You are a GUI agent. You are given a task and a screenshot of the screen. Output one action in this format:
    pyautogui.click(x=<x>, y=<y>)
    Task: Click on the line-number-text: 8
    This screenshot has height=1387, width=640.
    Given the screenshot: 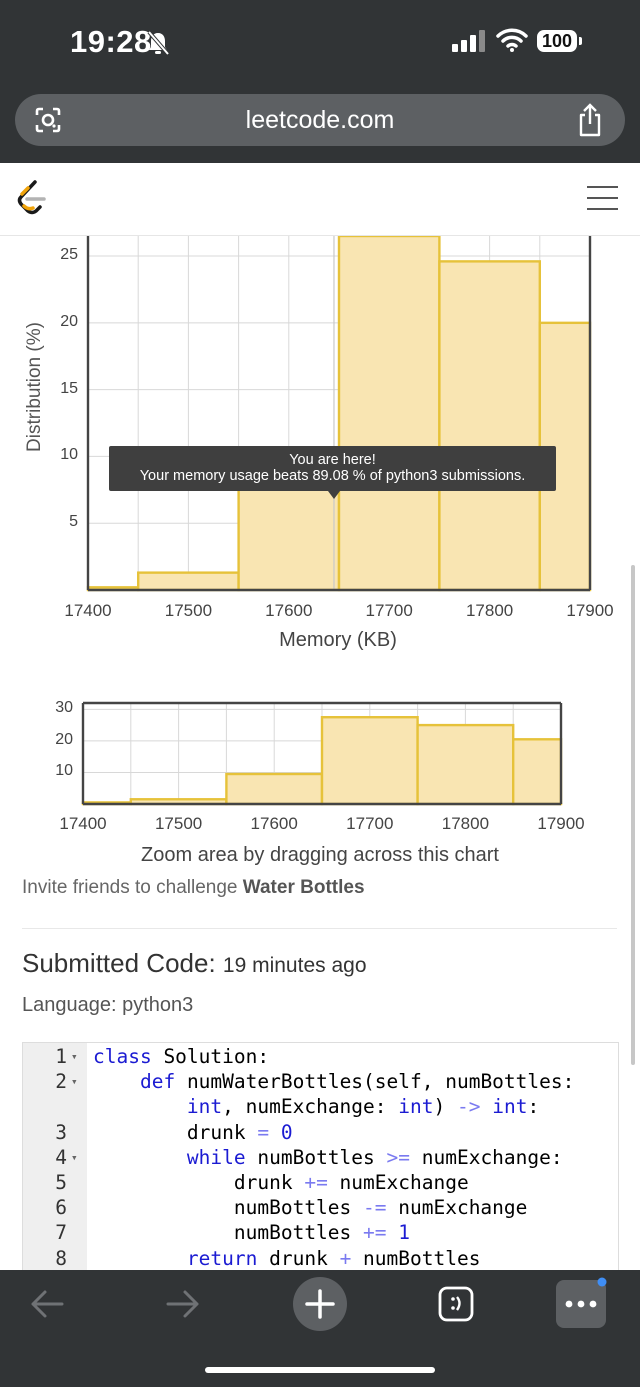 What is the action you would take?
    pyautogui.click(x=61, y=1258)
    